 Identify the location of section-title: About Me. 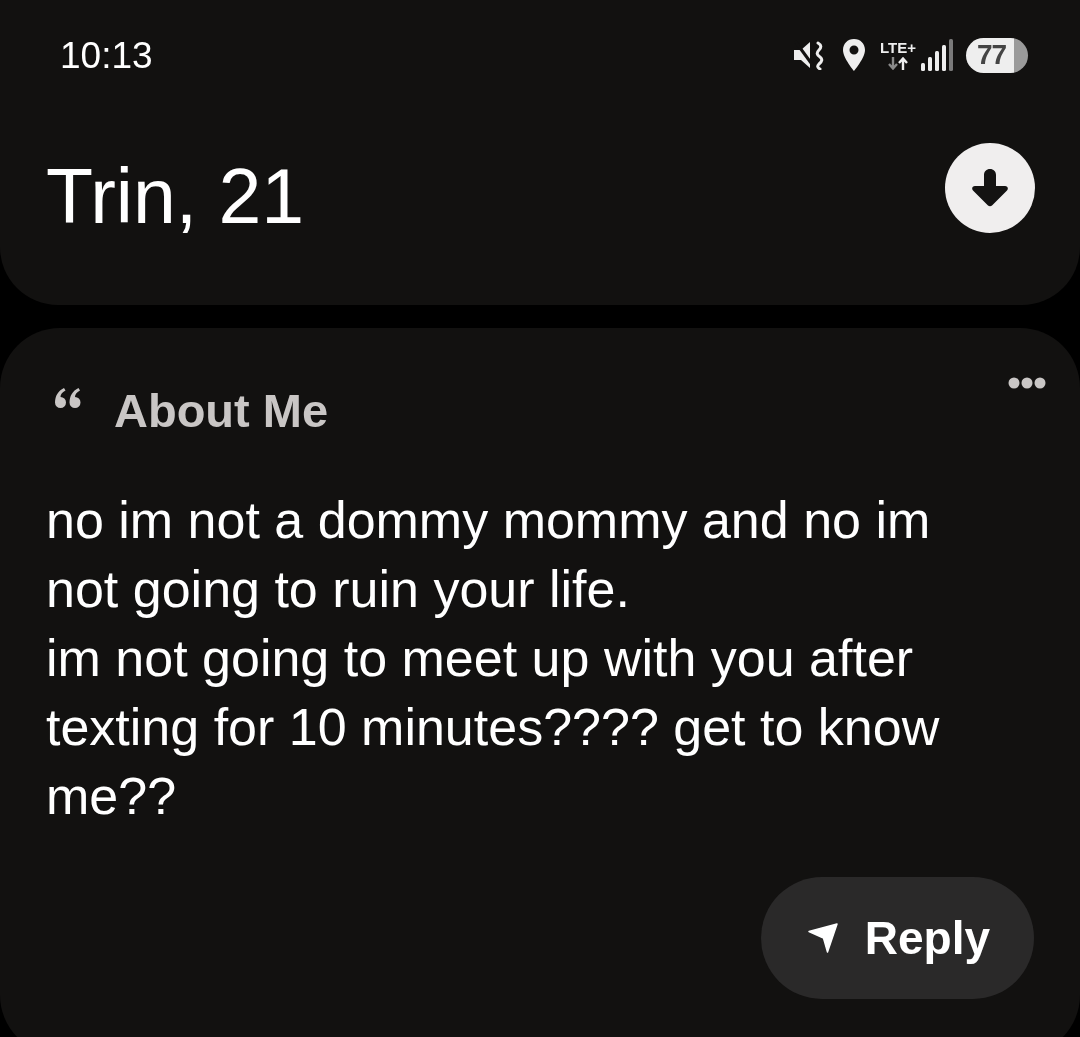
(221, 410).